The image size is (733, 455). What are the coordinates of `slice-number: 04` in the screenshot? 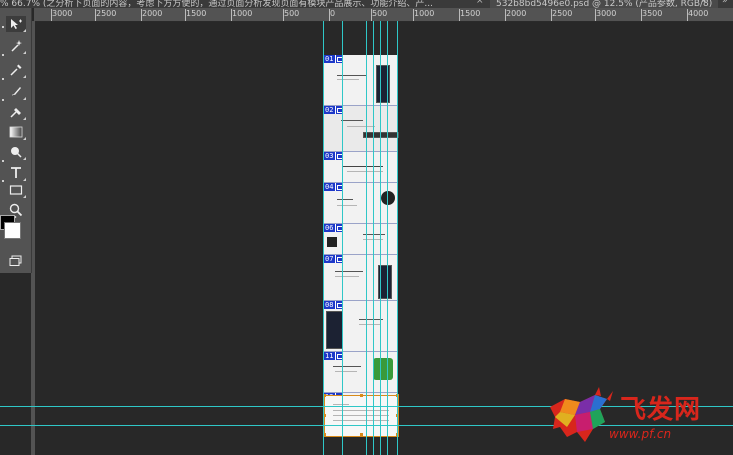 It's located at (329, 187).